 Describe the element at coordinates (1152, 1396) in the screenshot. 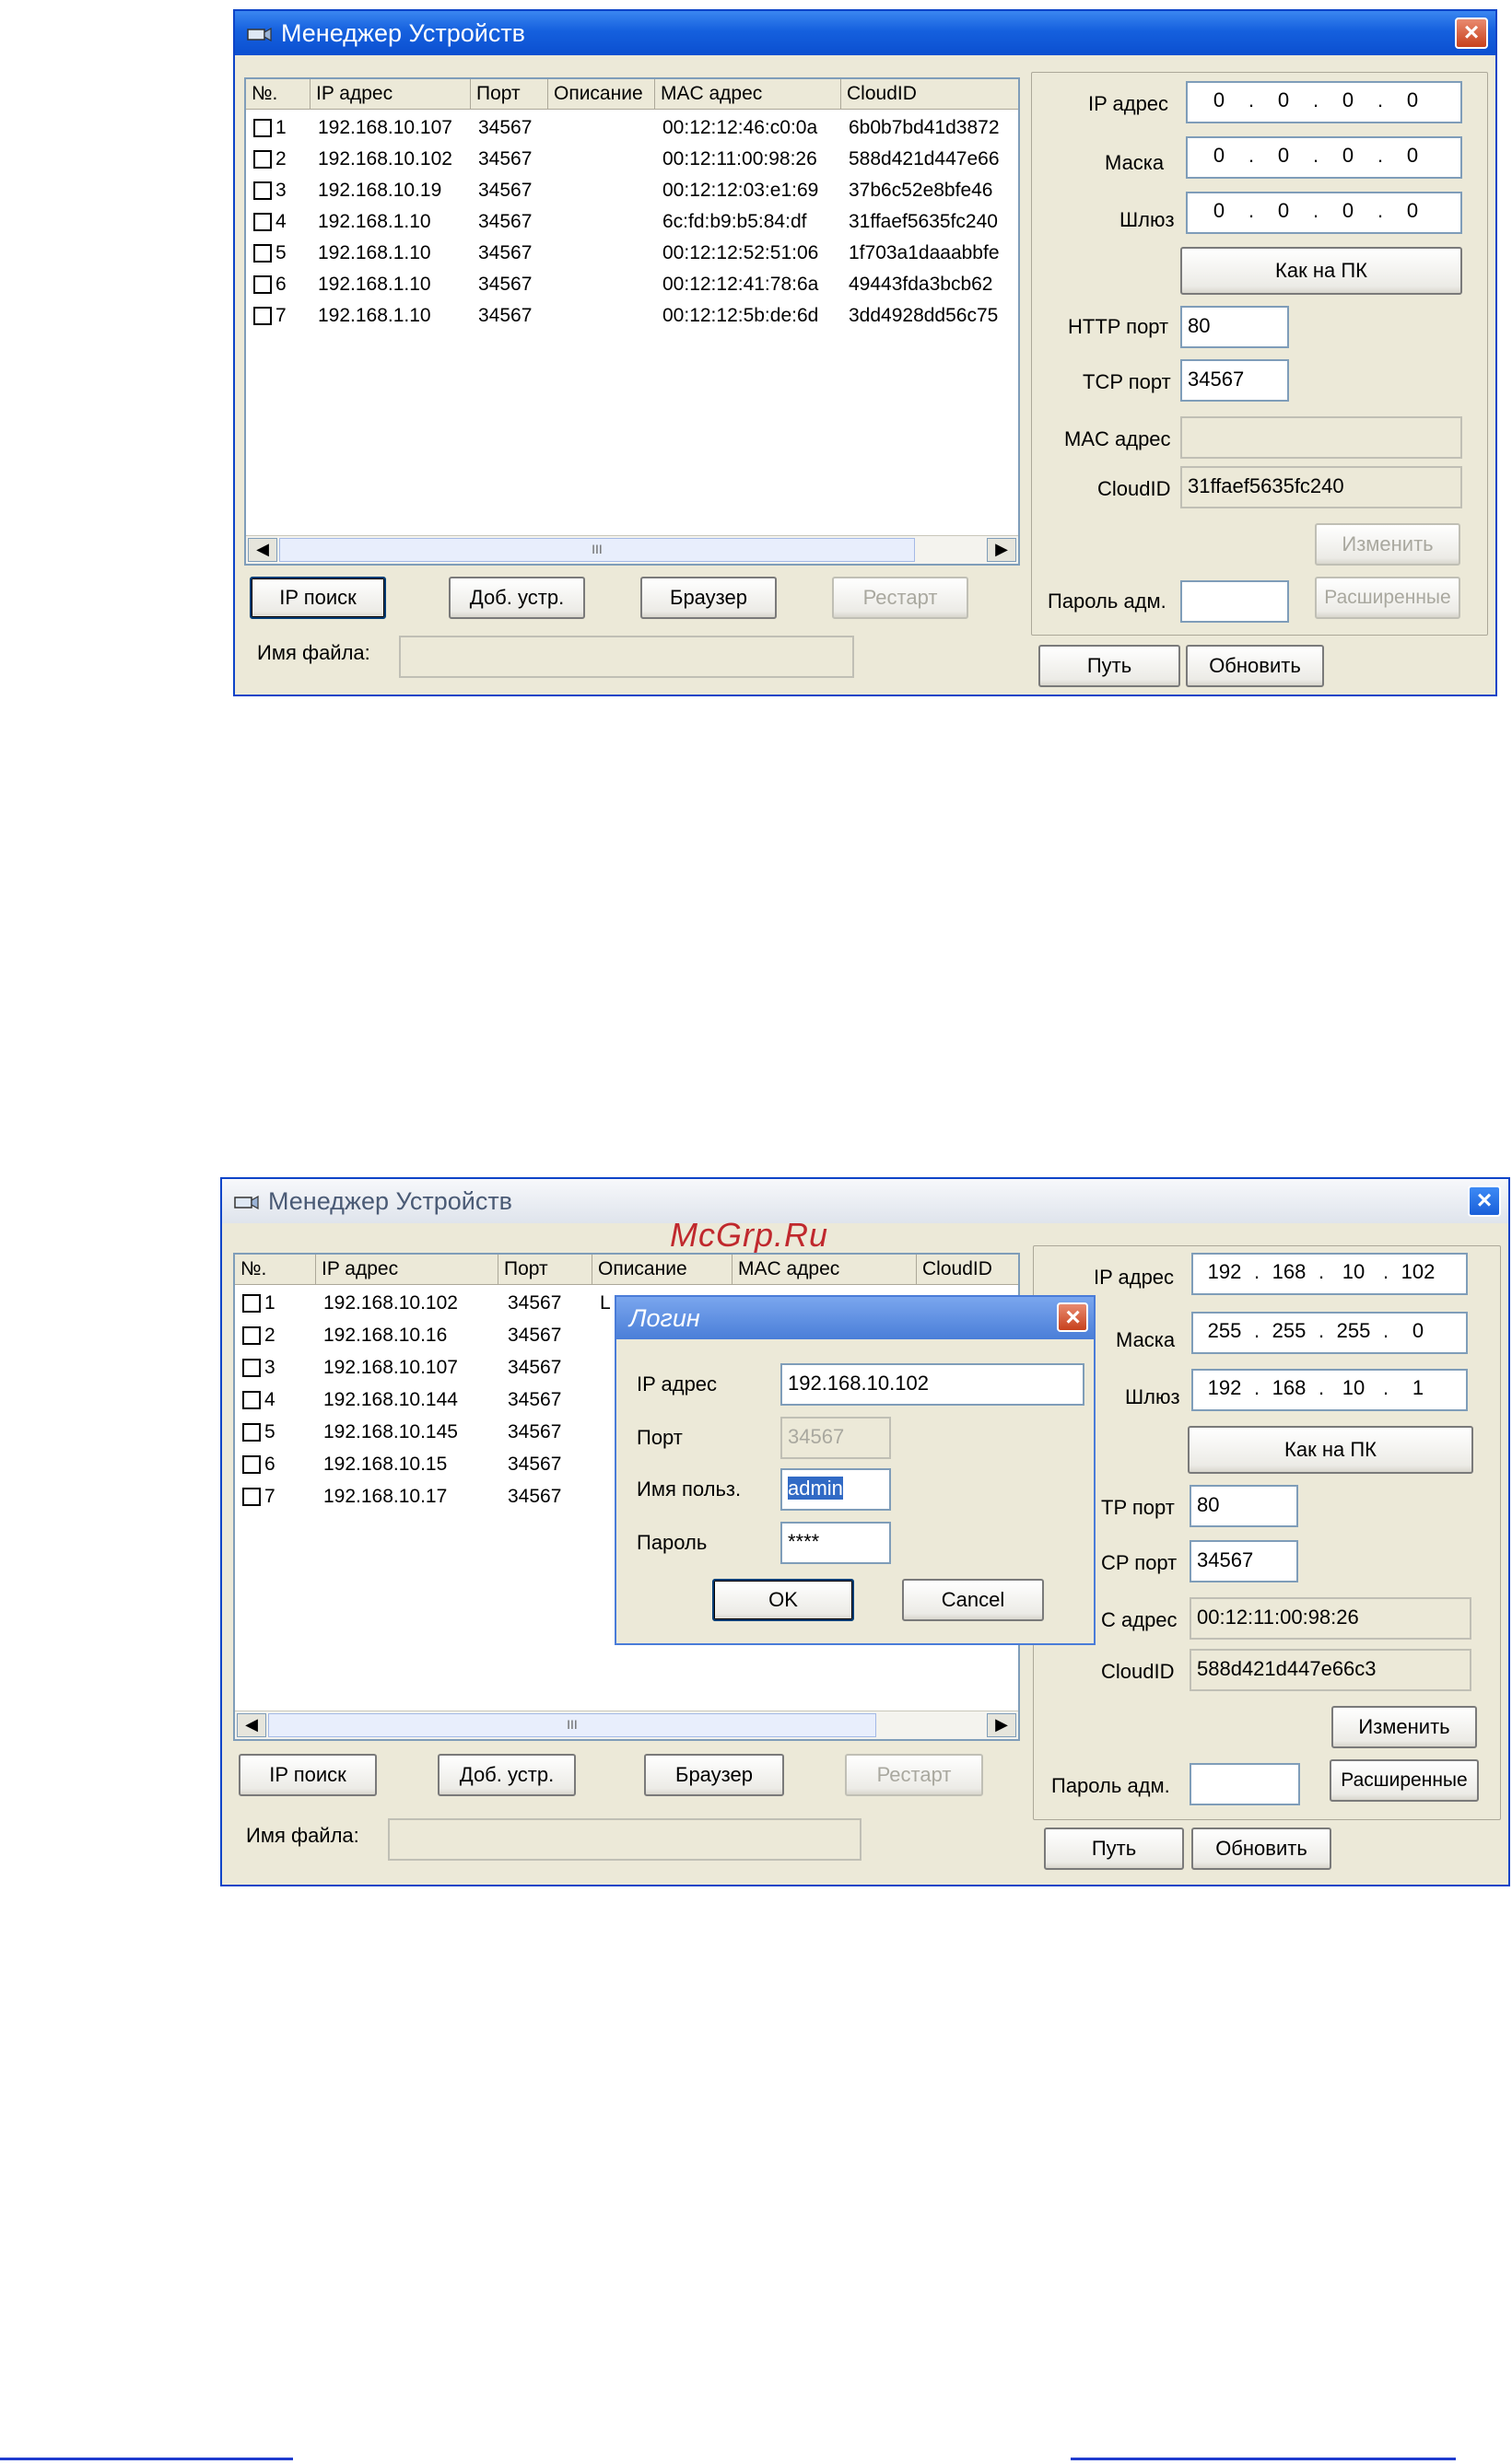

I see `gateway-label: Шлюз` at that location.